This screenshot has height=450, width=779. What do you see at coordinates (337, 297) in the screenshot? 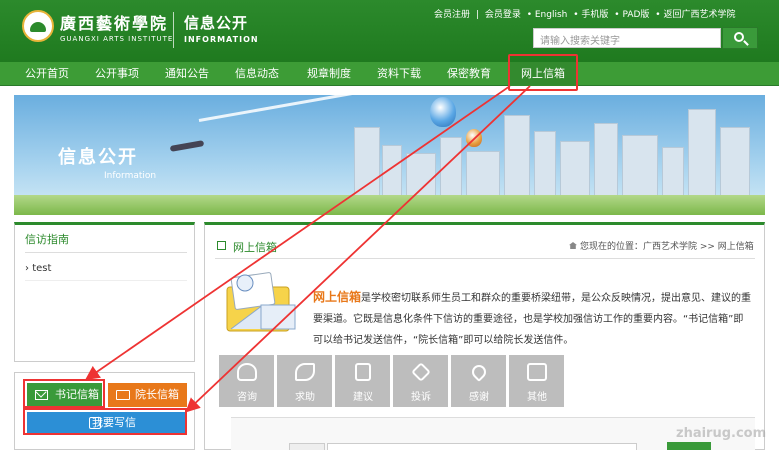
I see `intro-lead: 网上信箱` at bounding box center [337, 297].